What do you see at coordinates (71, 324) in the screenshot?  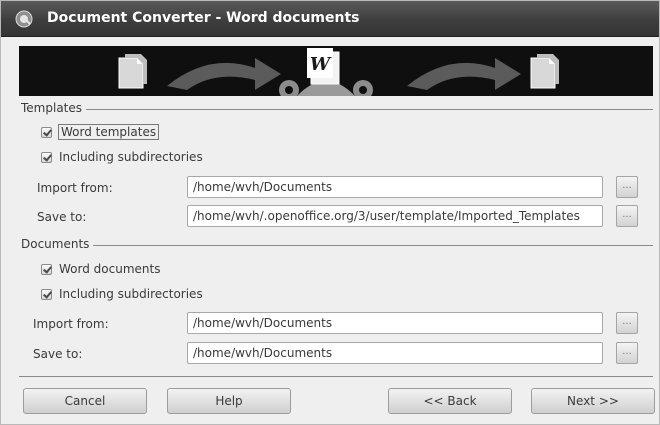 I see `documents-import-from-label: Import from:` at bounding box center [71, 324].